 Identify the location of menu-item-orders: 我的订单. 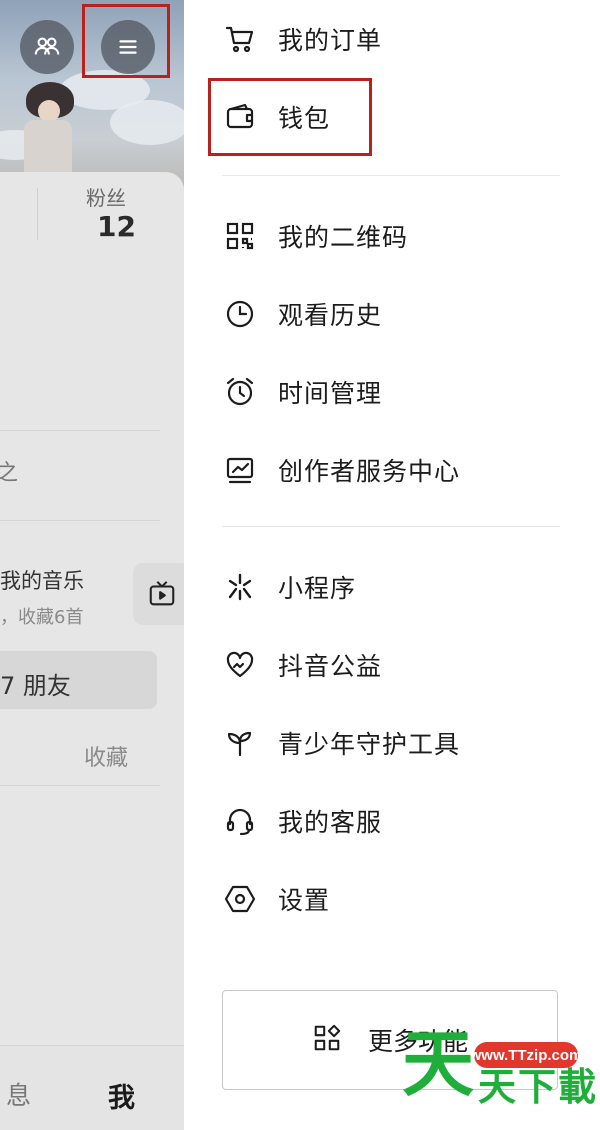
(302, 39).